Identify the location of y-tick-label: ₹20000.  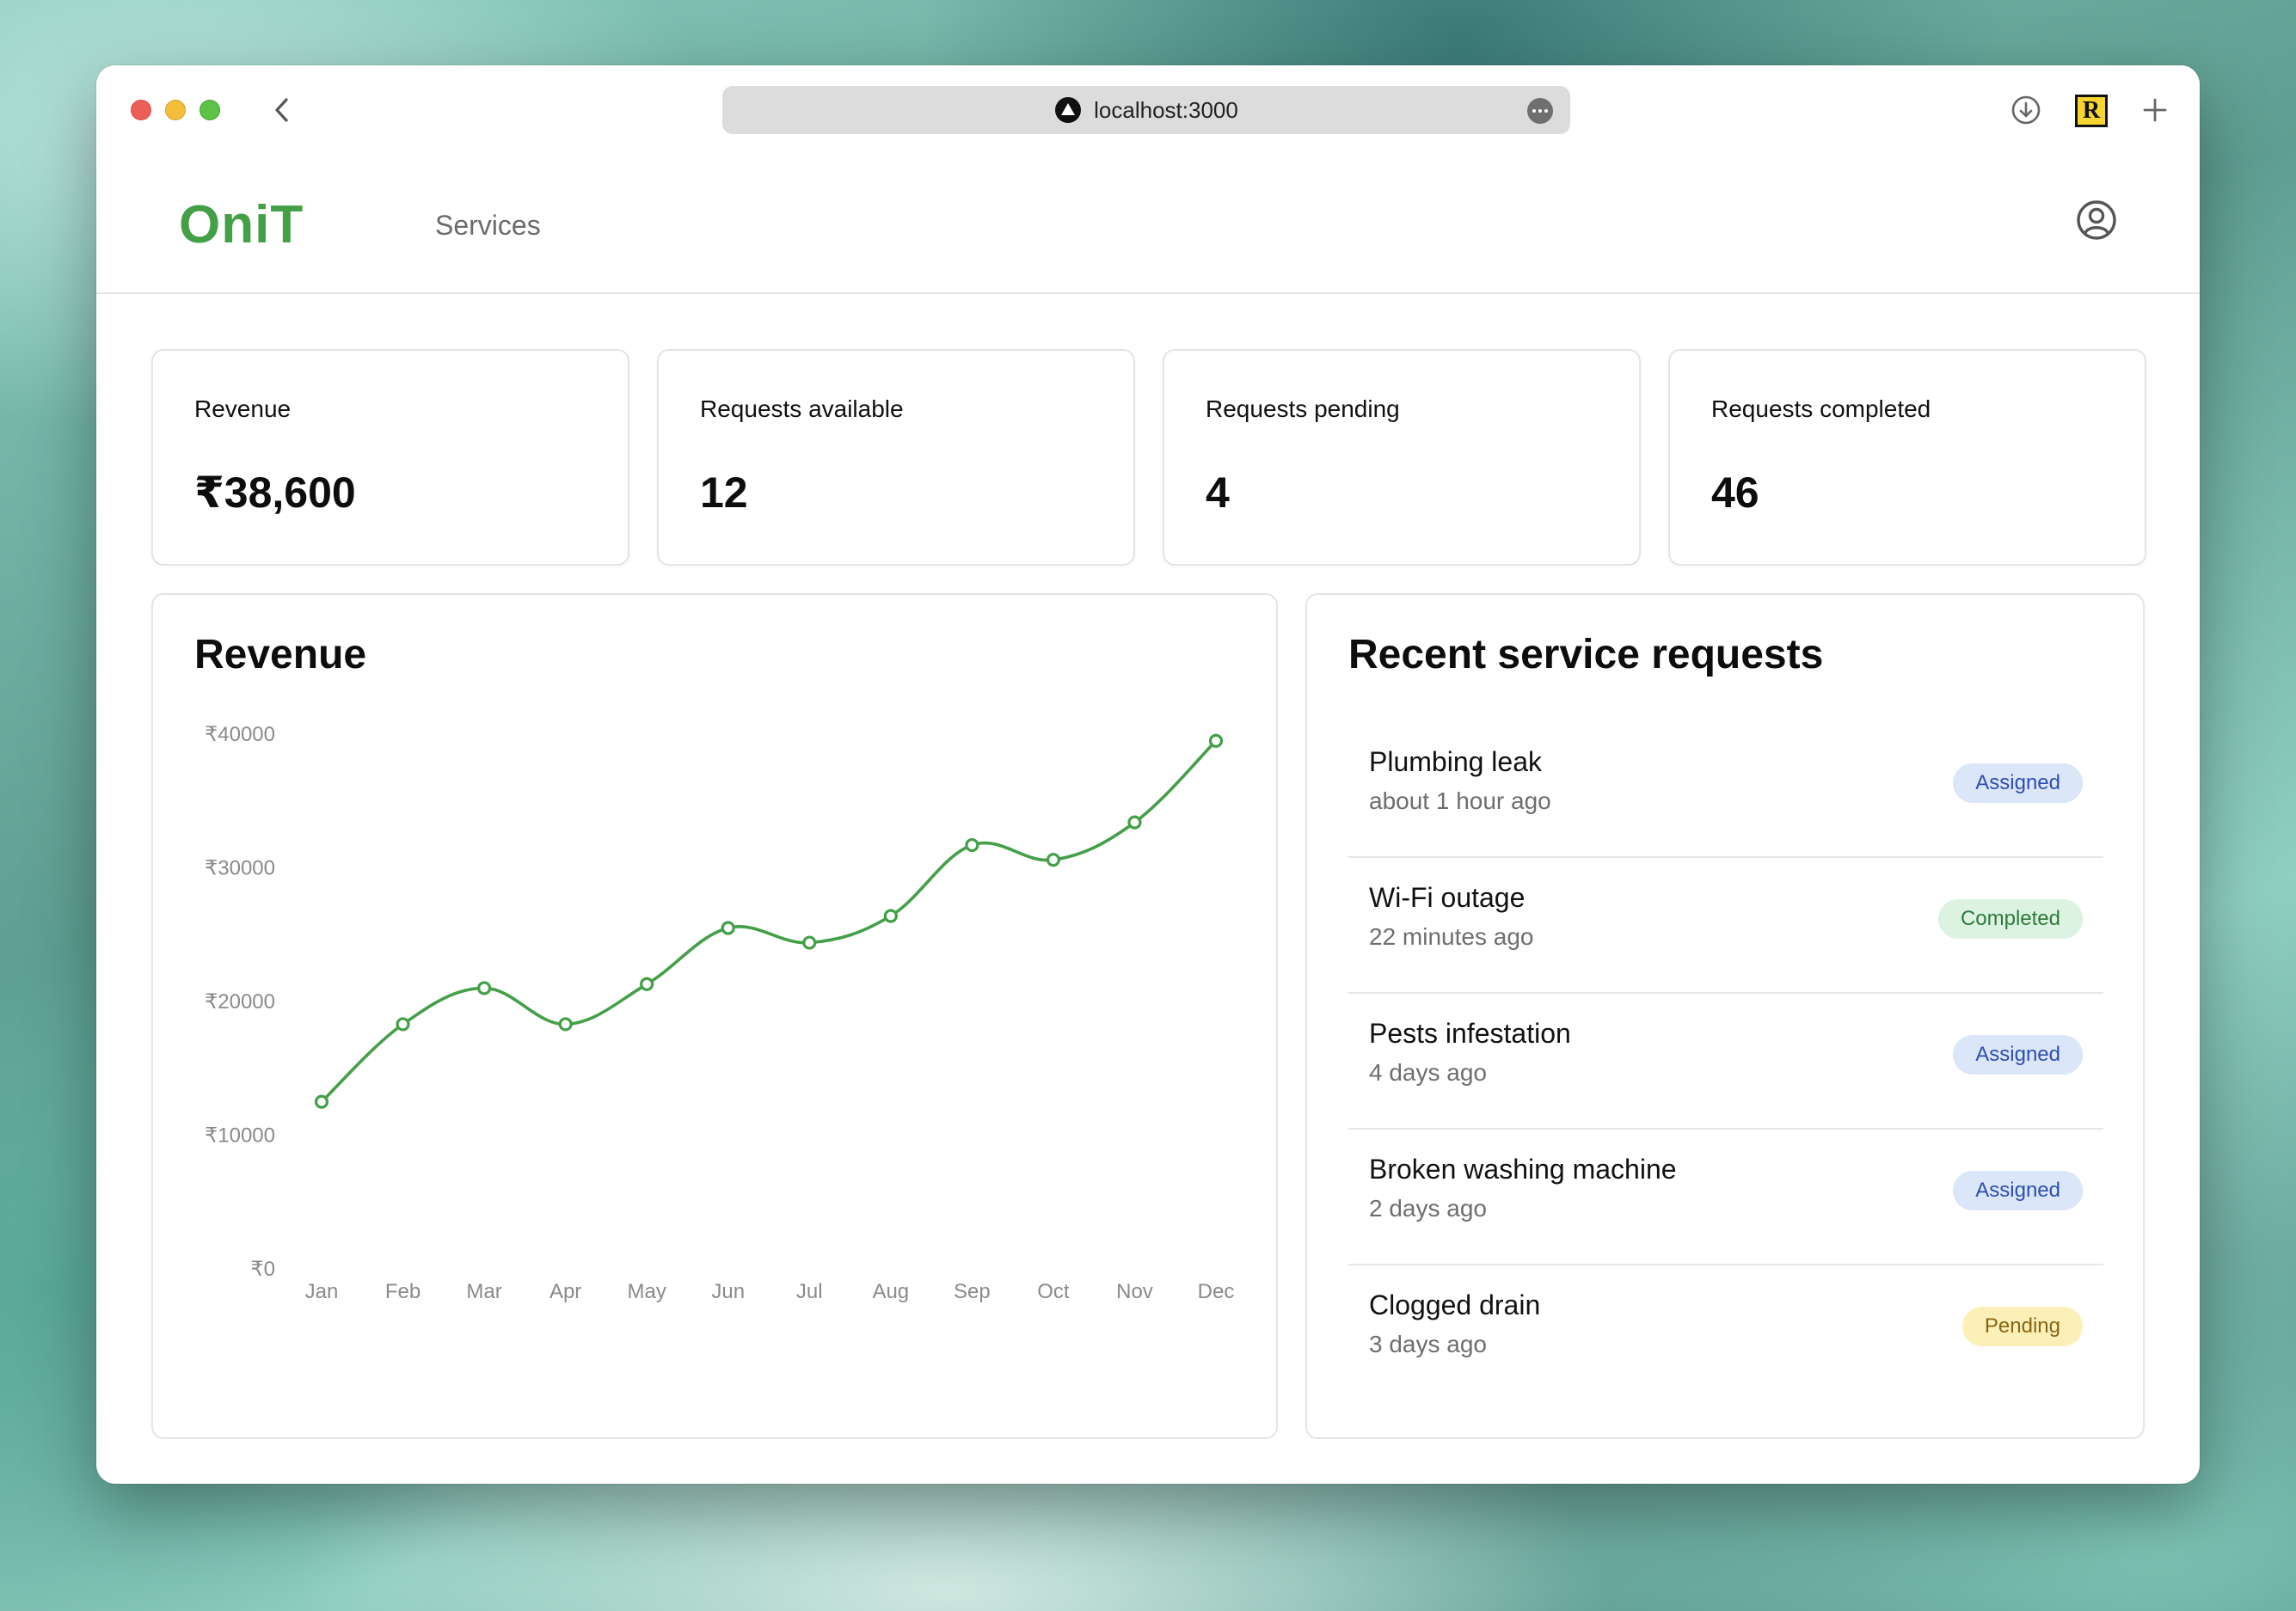
(240, 1002).